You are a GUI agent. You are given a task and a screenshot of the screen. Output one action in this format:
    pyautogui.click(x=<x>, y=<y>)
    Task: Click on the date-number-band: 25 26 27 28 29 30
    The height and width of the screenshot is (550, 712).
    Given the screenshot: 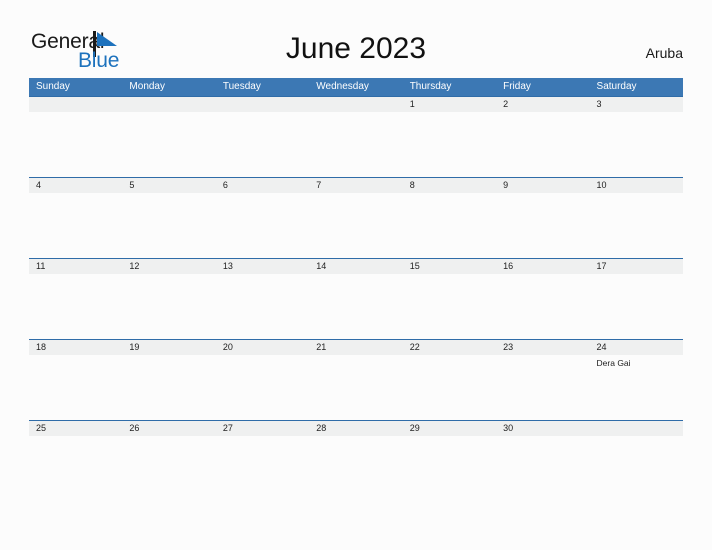 What is the action you would take?
    pyautogui.click(x=356, y=428)
    